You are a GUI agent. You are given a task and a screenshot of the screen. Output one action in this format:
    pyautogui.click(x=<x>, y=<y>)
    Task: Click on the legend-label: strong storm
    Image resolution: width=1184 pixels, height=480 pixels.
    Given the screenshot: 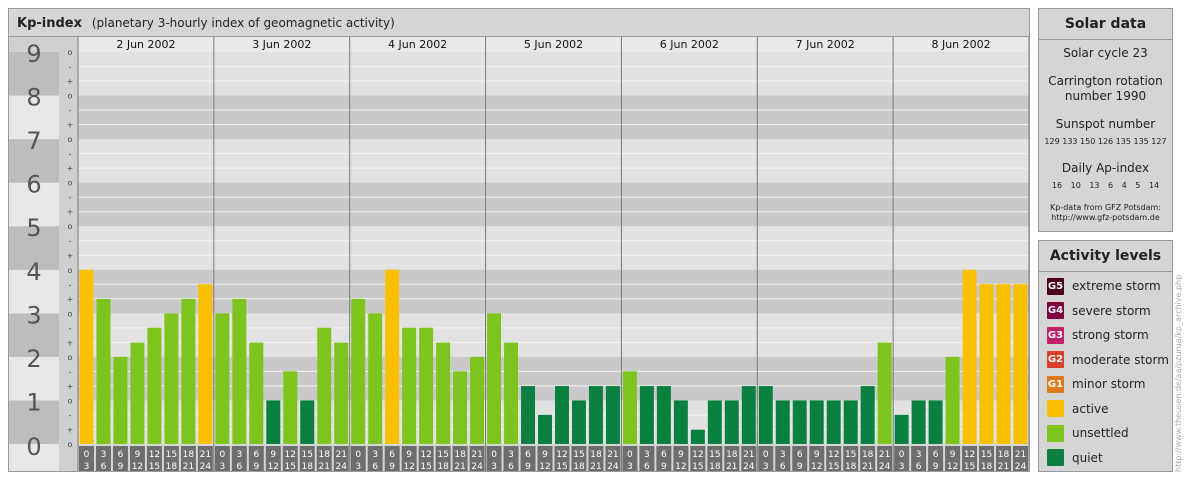 What is the action you would take?
    pyautogui.click(x=1110, y=335)
    